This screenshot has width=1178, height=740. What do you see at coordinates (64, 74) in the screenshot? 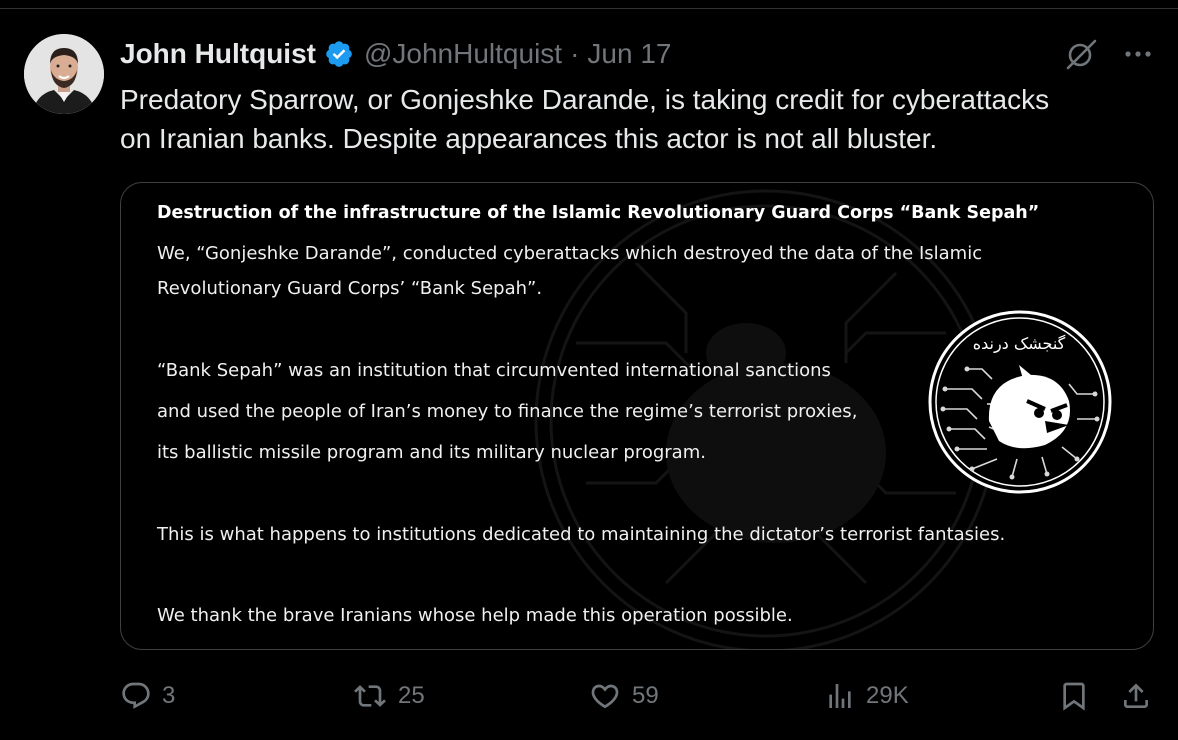
I see `avatar` at bounding box center [64, 74].